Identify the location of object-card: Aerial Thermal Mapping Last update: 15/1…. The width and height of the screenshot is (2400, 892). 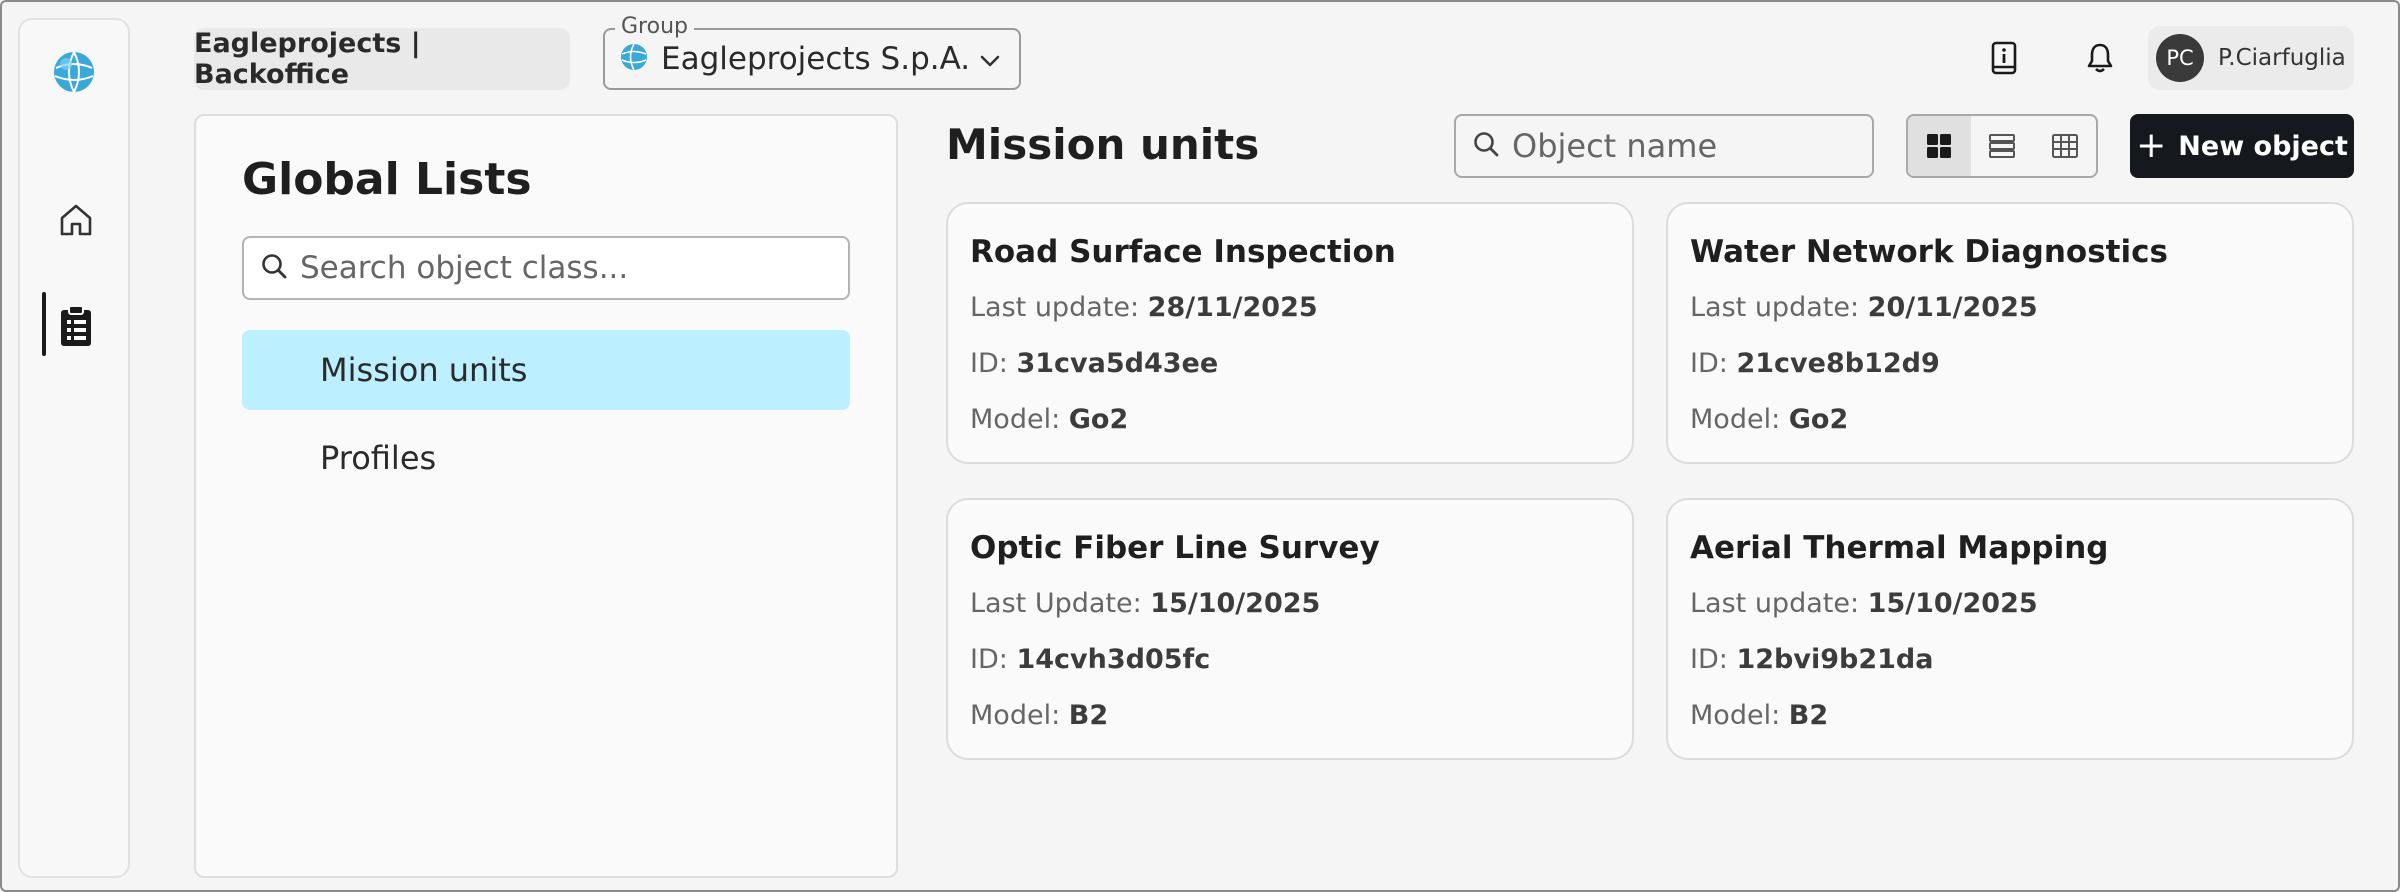
(2010, 629).